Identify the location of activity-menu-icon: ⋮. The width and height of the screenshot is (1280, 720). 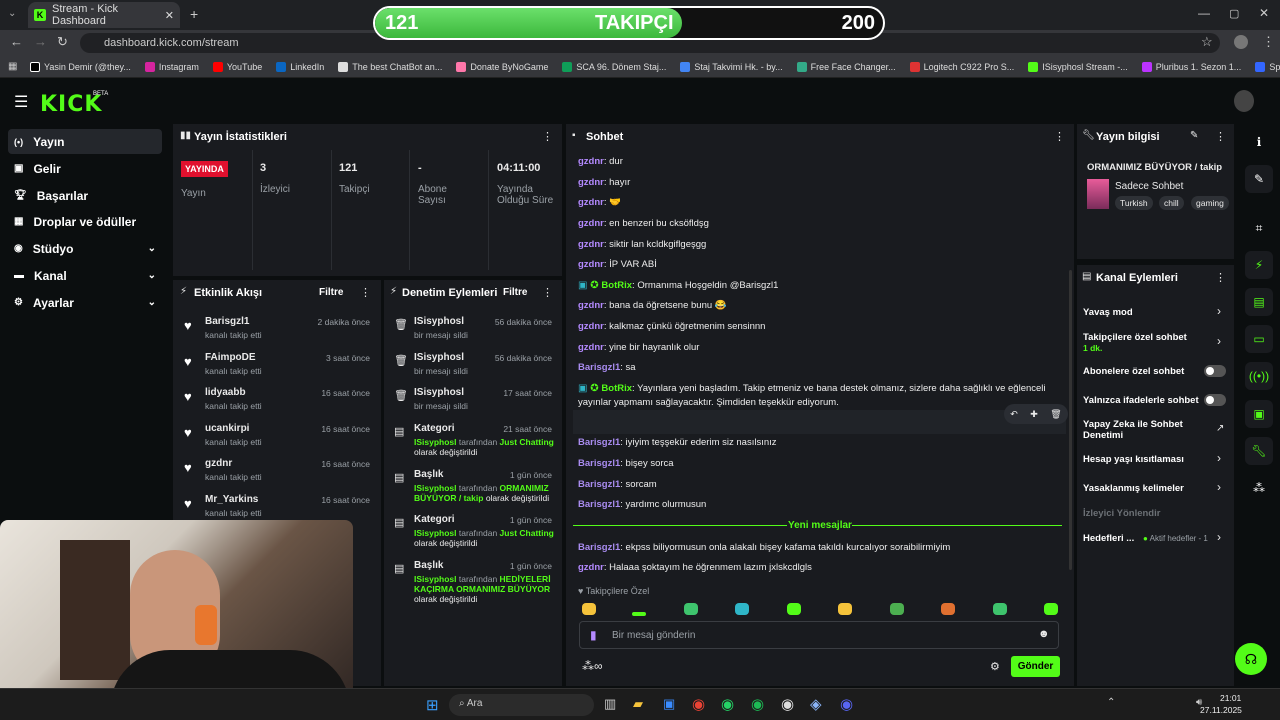
(365, 292).